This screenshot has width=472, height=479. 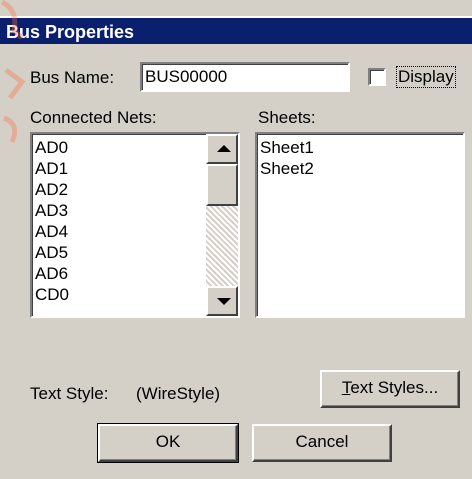 I want to click on window-title: Bus Properties, so click(x=70, y=32).